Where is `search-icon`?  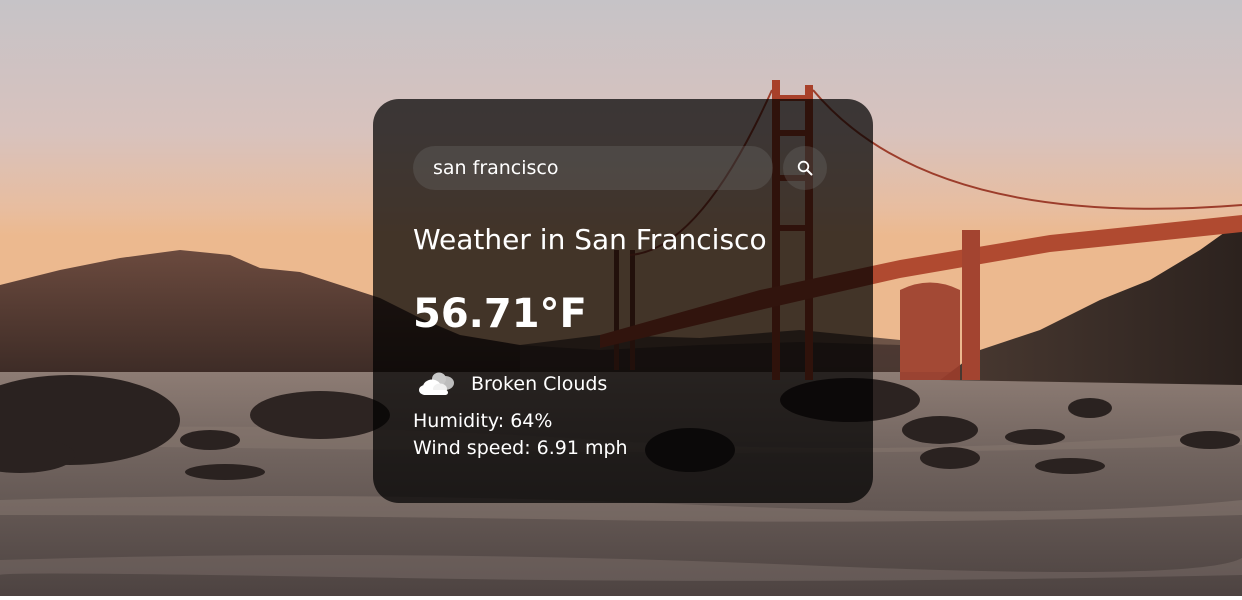 search-icon is located at coordinates (805, 168).